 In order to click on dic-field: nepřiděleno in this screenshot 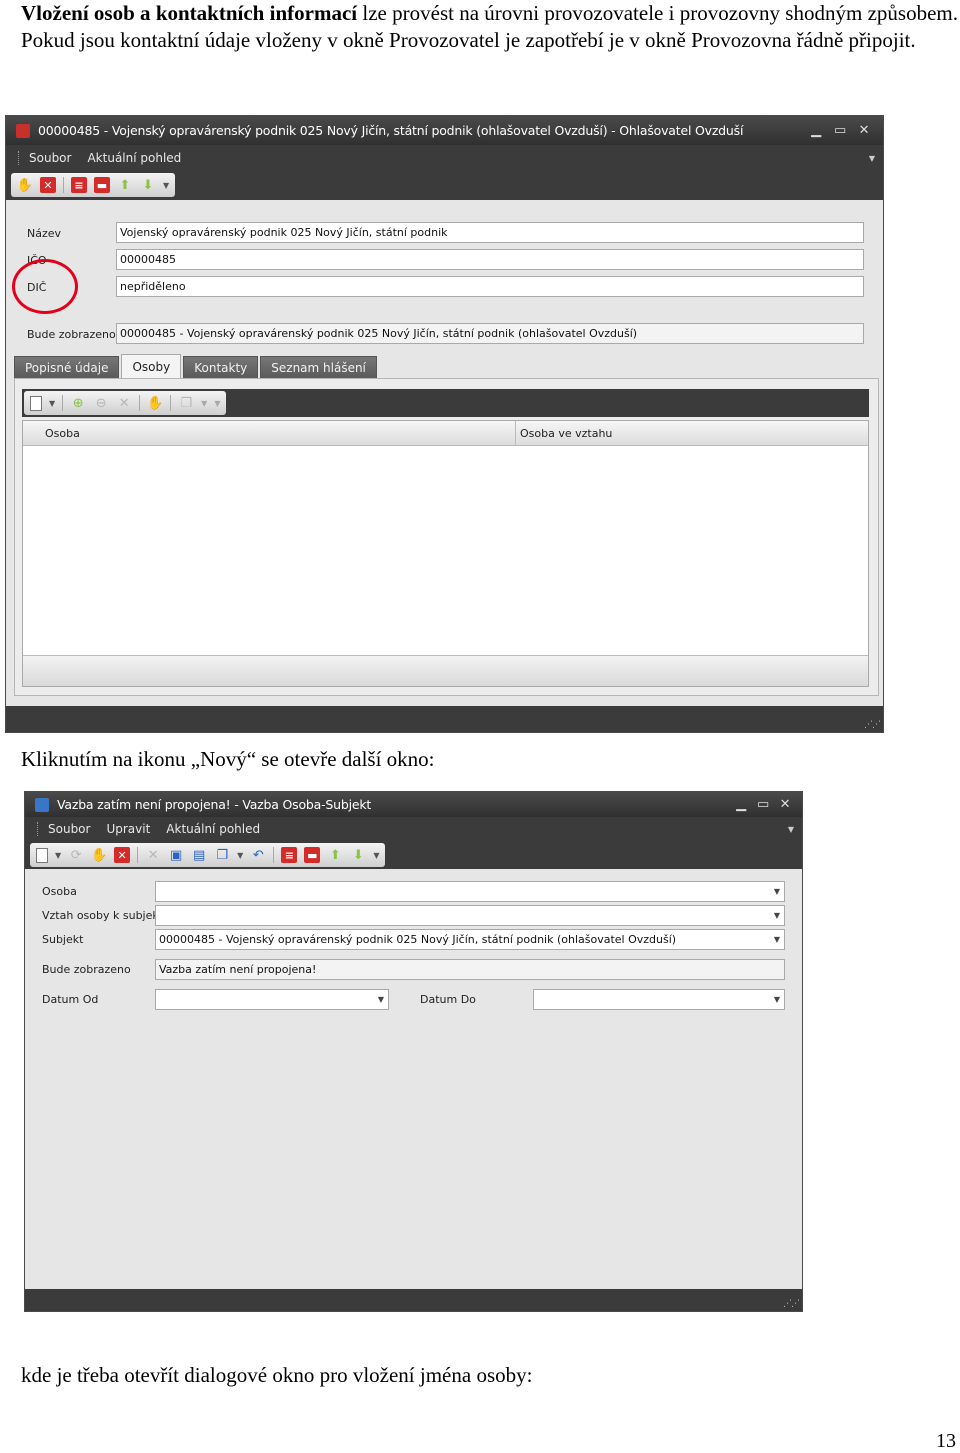, I will do `click(490, 286)`.